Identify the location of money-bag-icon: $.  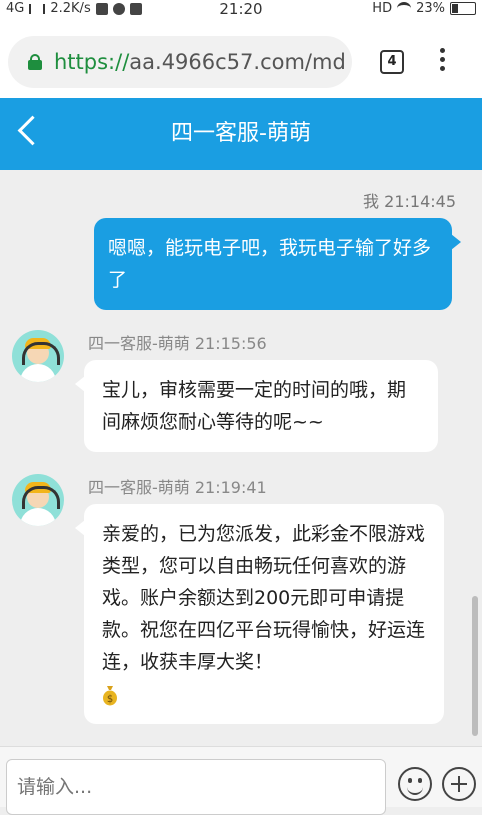
(110, 695).